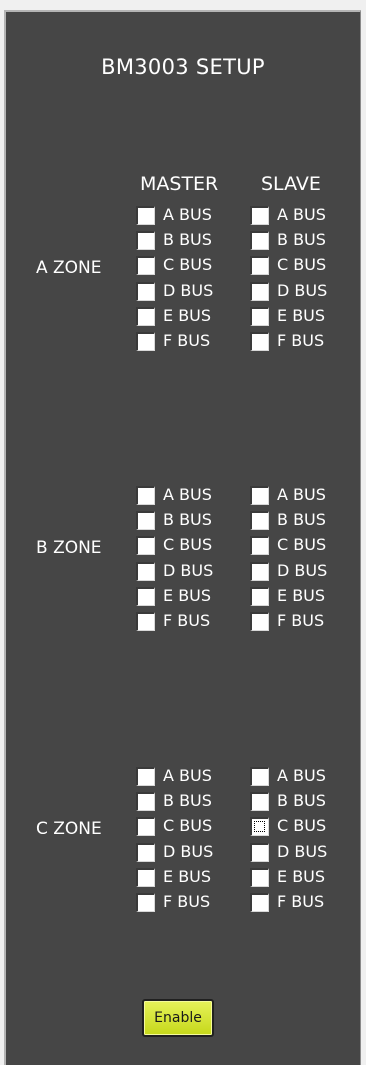  Describe the element at coordinates (69, 548) in the screenshot. I see `zone-label: B ZONE` at that location.